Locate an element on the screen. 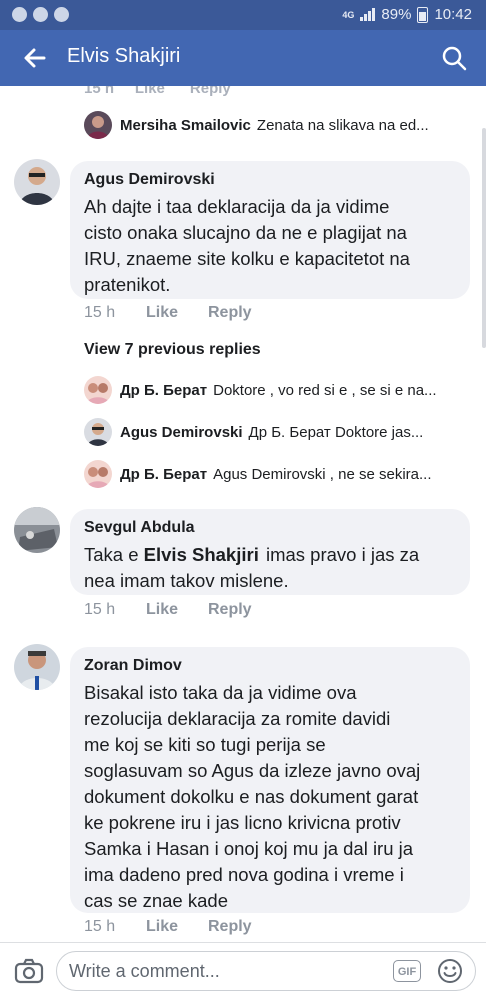  reply-author: Agus Demirovski is located at coordinates (181, 432).